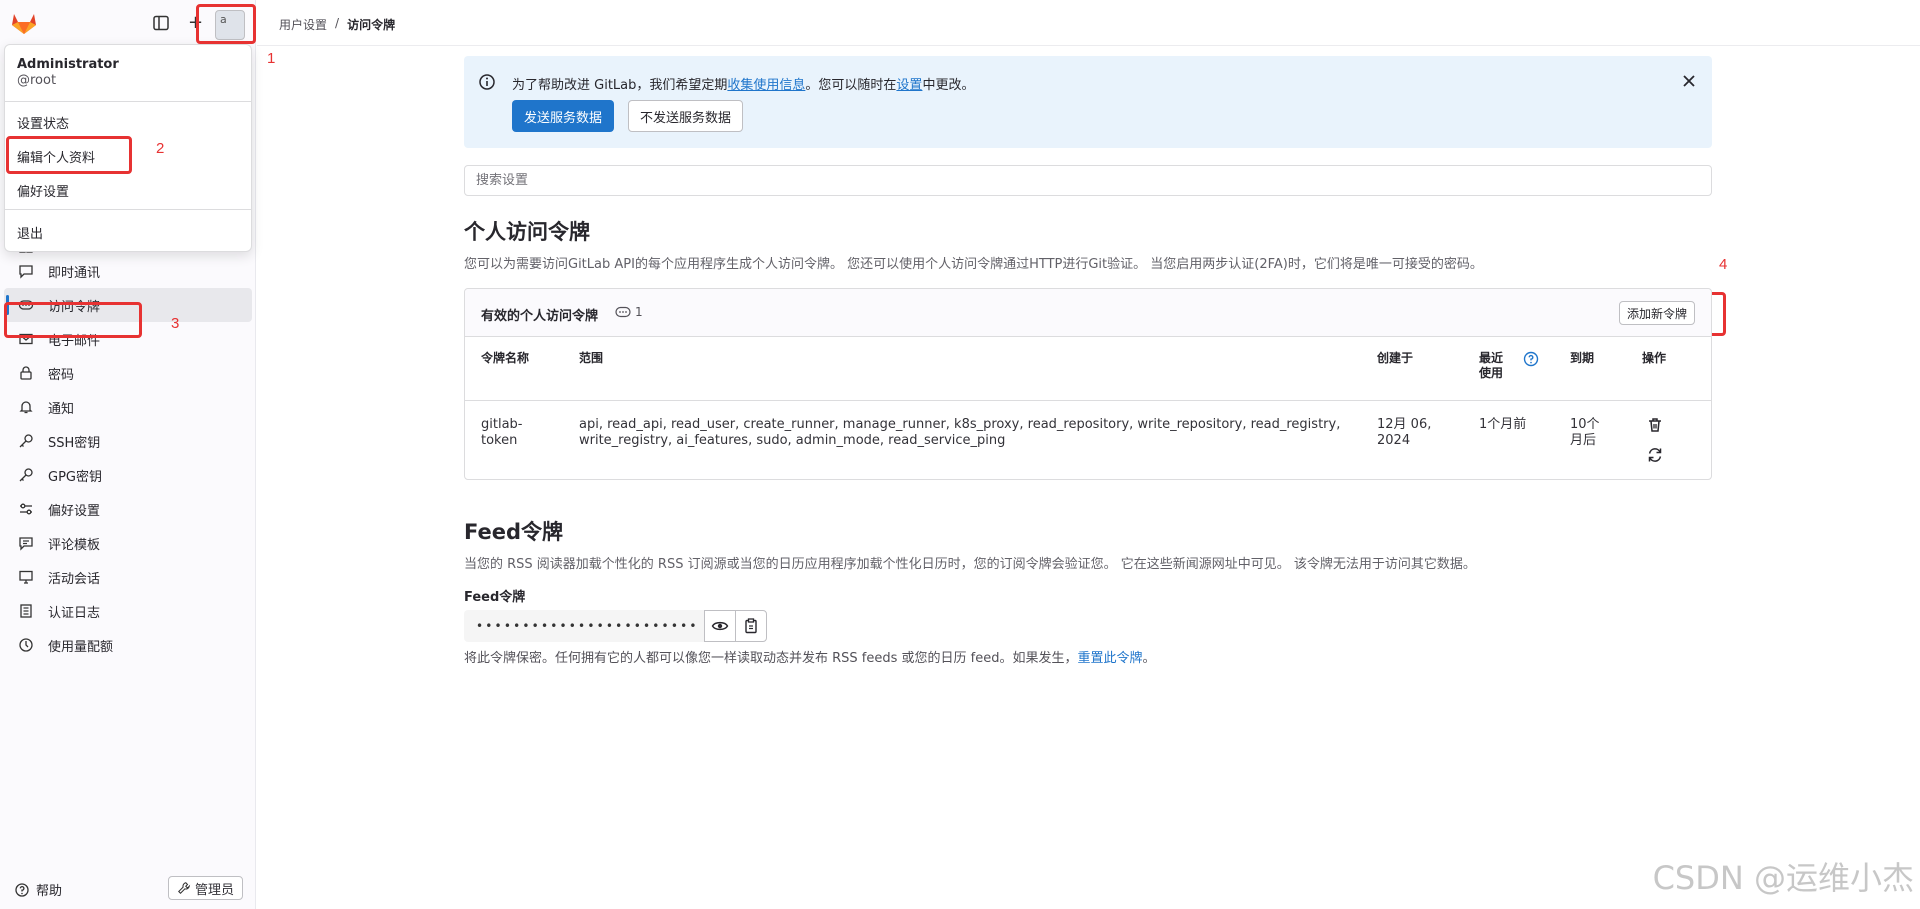  Describe the element at coordinates (1394, 440) in the screenshot. I see `cell-line: 2024` at that location.